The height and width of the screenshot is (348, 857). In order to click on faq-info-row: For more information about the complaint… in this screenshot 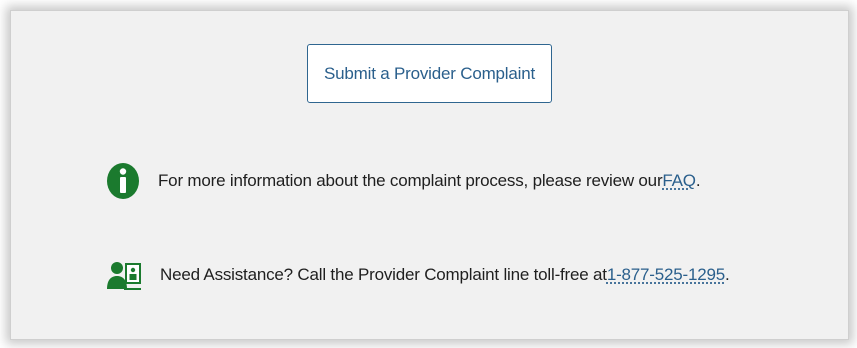, I will do `click(403, 181)`.